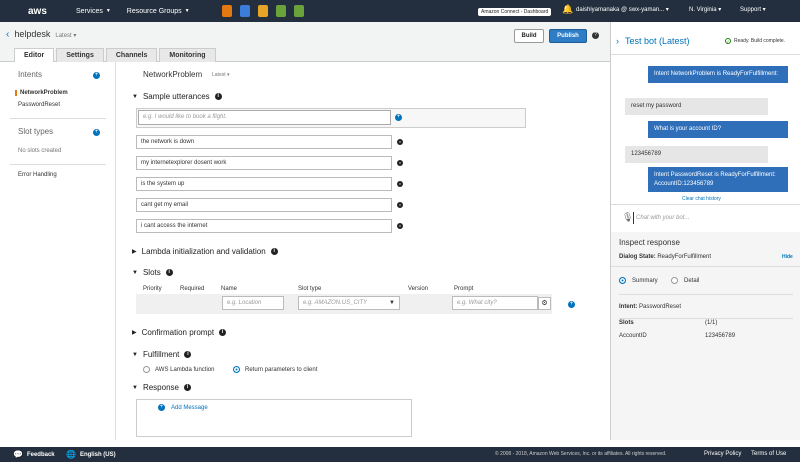 This screenshot has height=462, width=800. Describe the element at coordinates (89, 11) in the screenshot. I see `services-label: Services` at that location.